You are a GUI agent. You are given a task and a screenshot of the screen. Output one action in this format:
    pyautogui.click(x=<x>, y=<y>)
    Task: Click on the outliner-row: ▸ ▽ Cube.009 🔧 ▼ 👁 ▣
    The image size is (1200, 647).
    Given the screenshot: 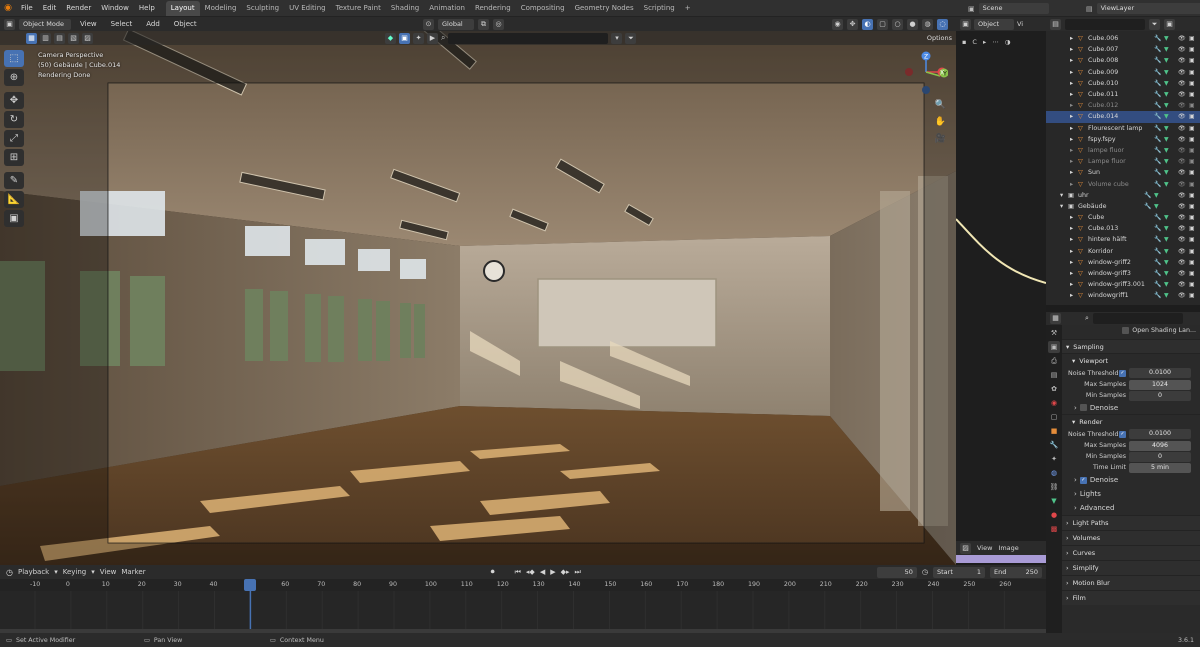 What is the action you would take?
    pyautogui.click(x=1123, y=72)
    